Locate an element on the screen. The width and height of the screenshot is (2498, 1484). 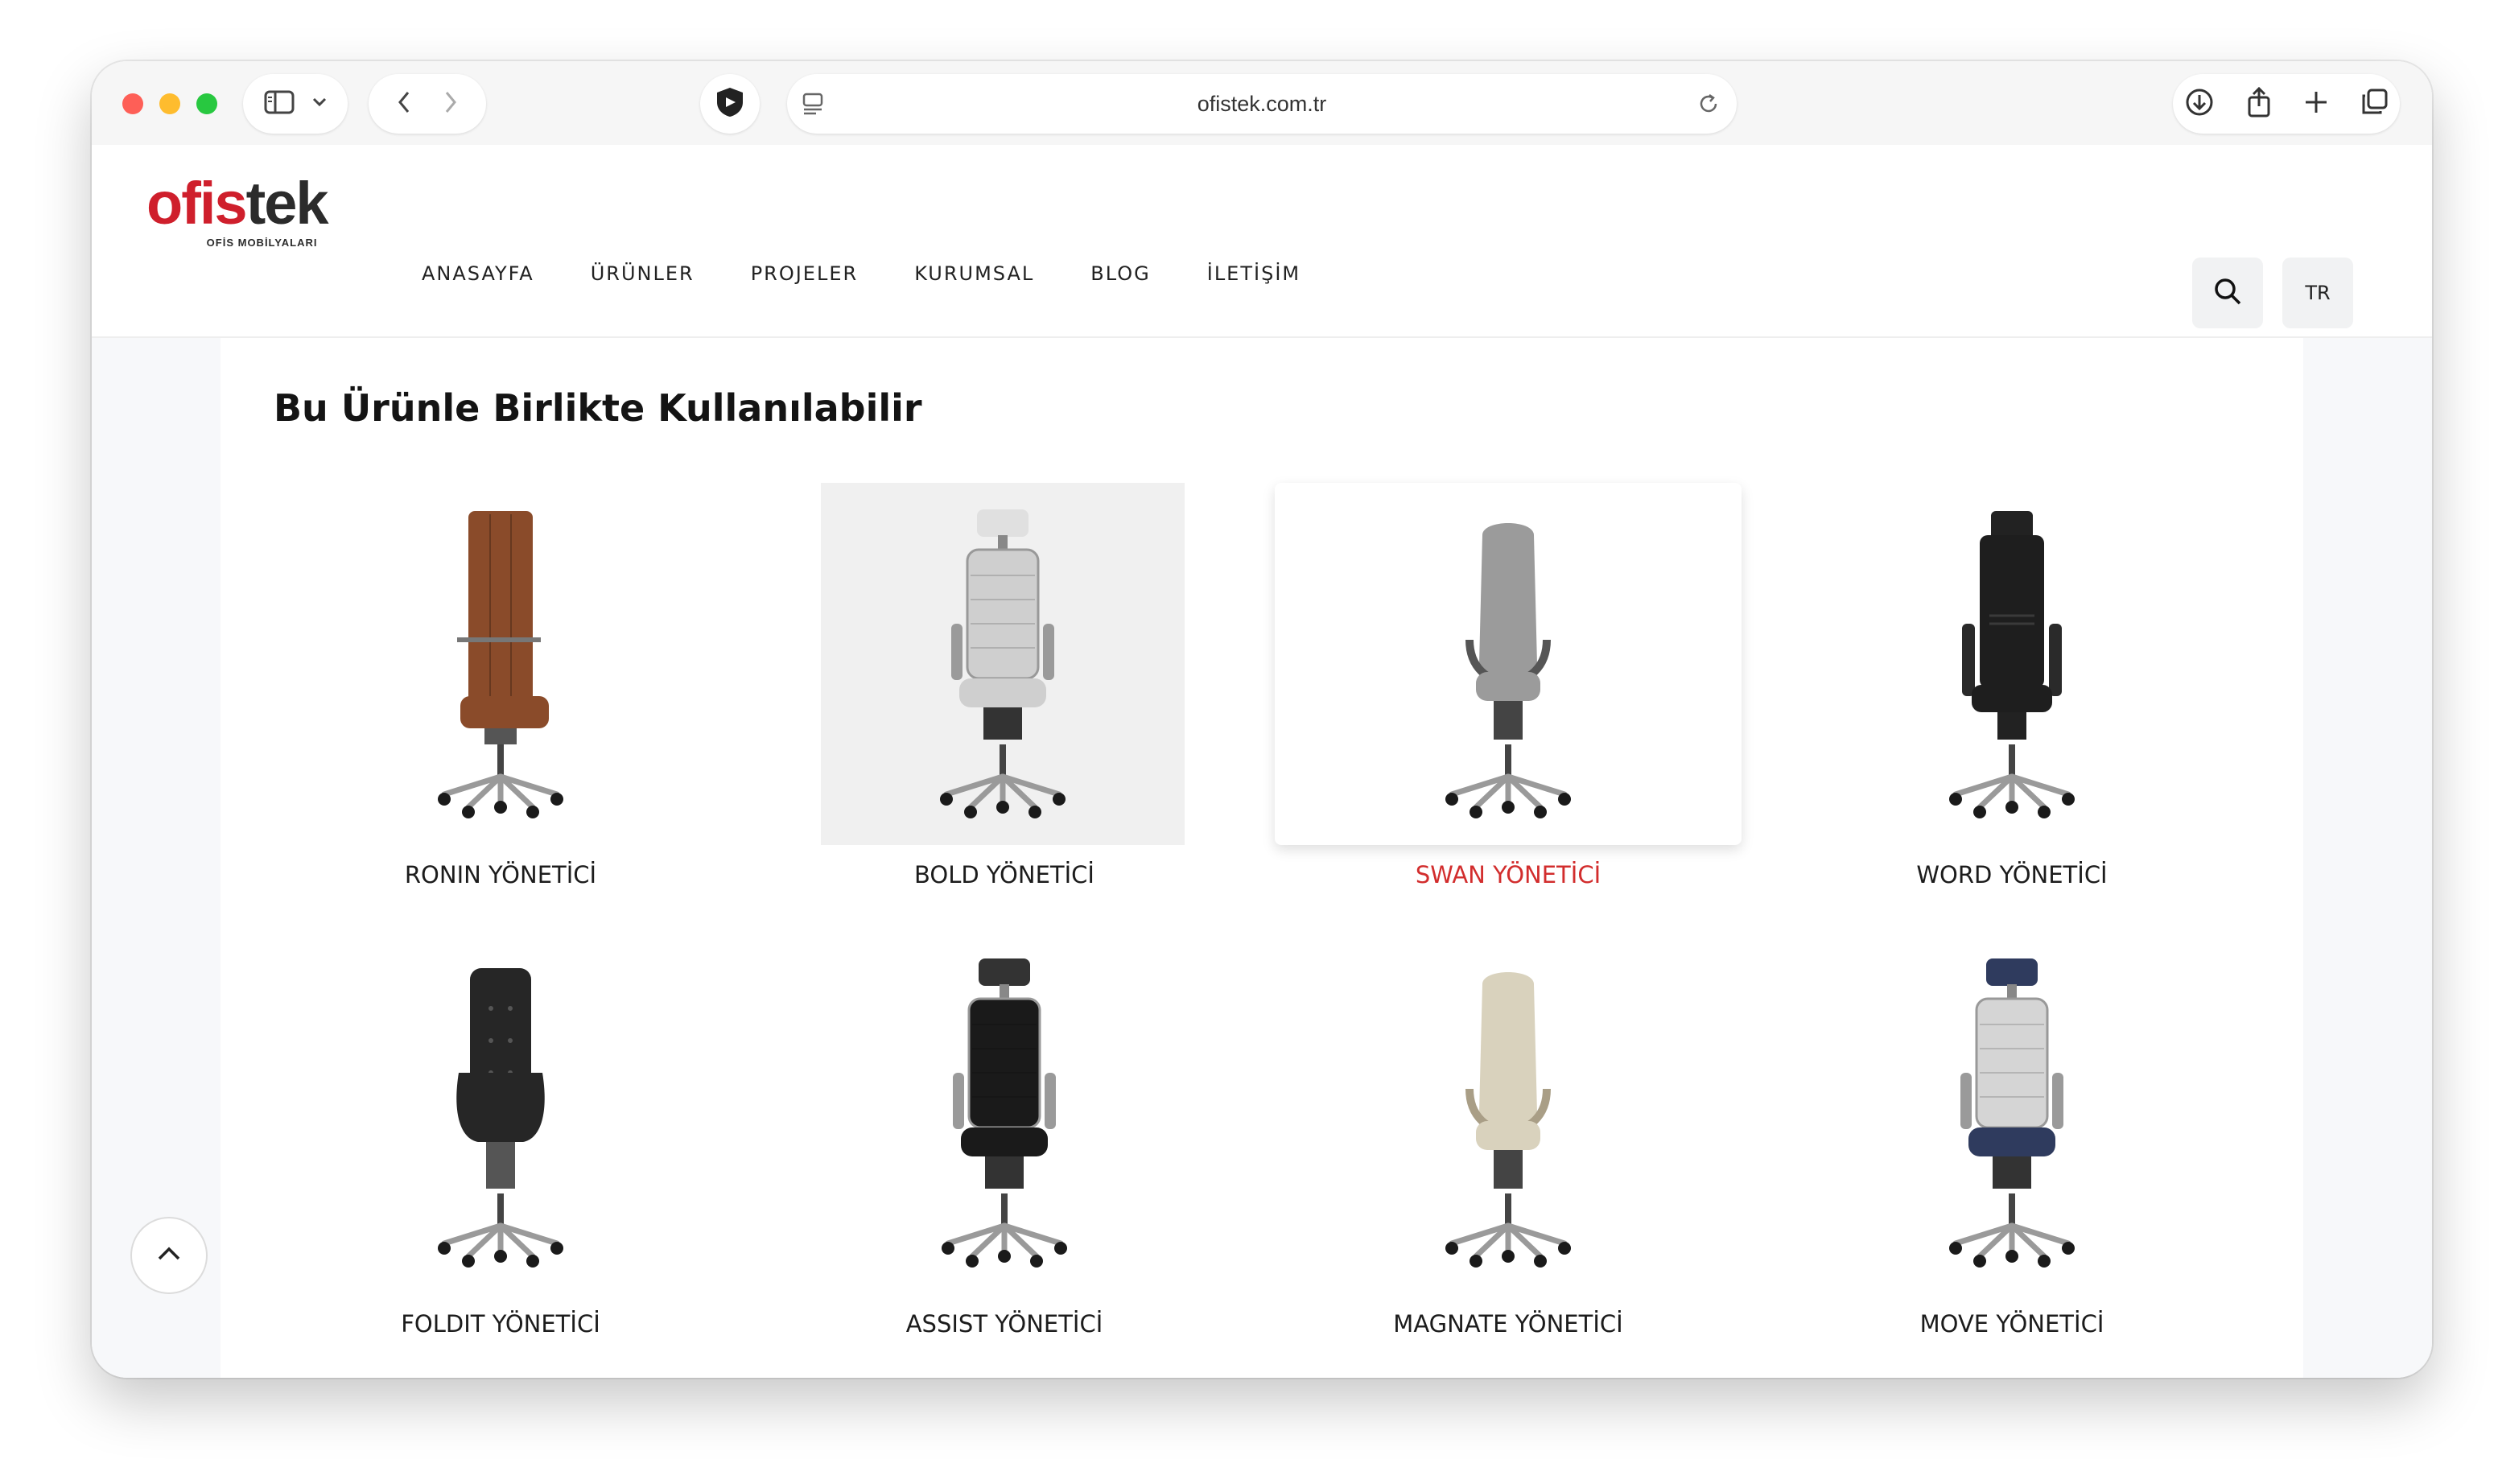
logo-text-part1: ofis is located at coordinates (197, 203).